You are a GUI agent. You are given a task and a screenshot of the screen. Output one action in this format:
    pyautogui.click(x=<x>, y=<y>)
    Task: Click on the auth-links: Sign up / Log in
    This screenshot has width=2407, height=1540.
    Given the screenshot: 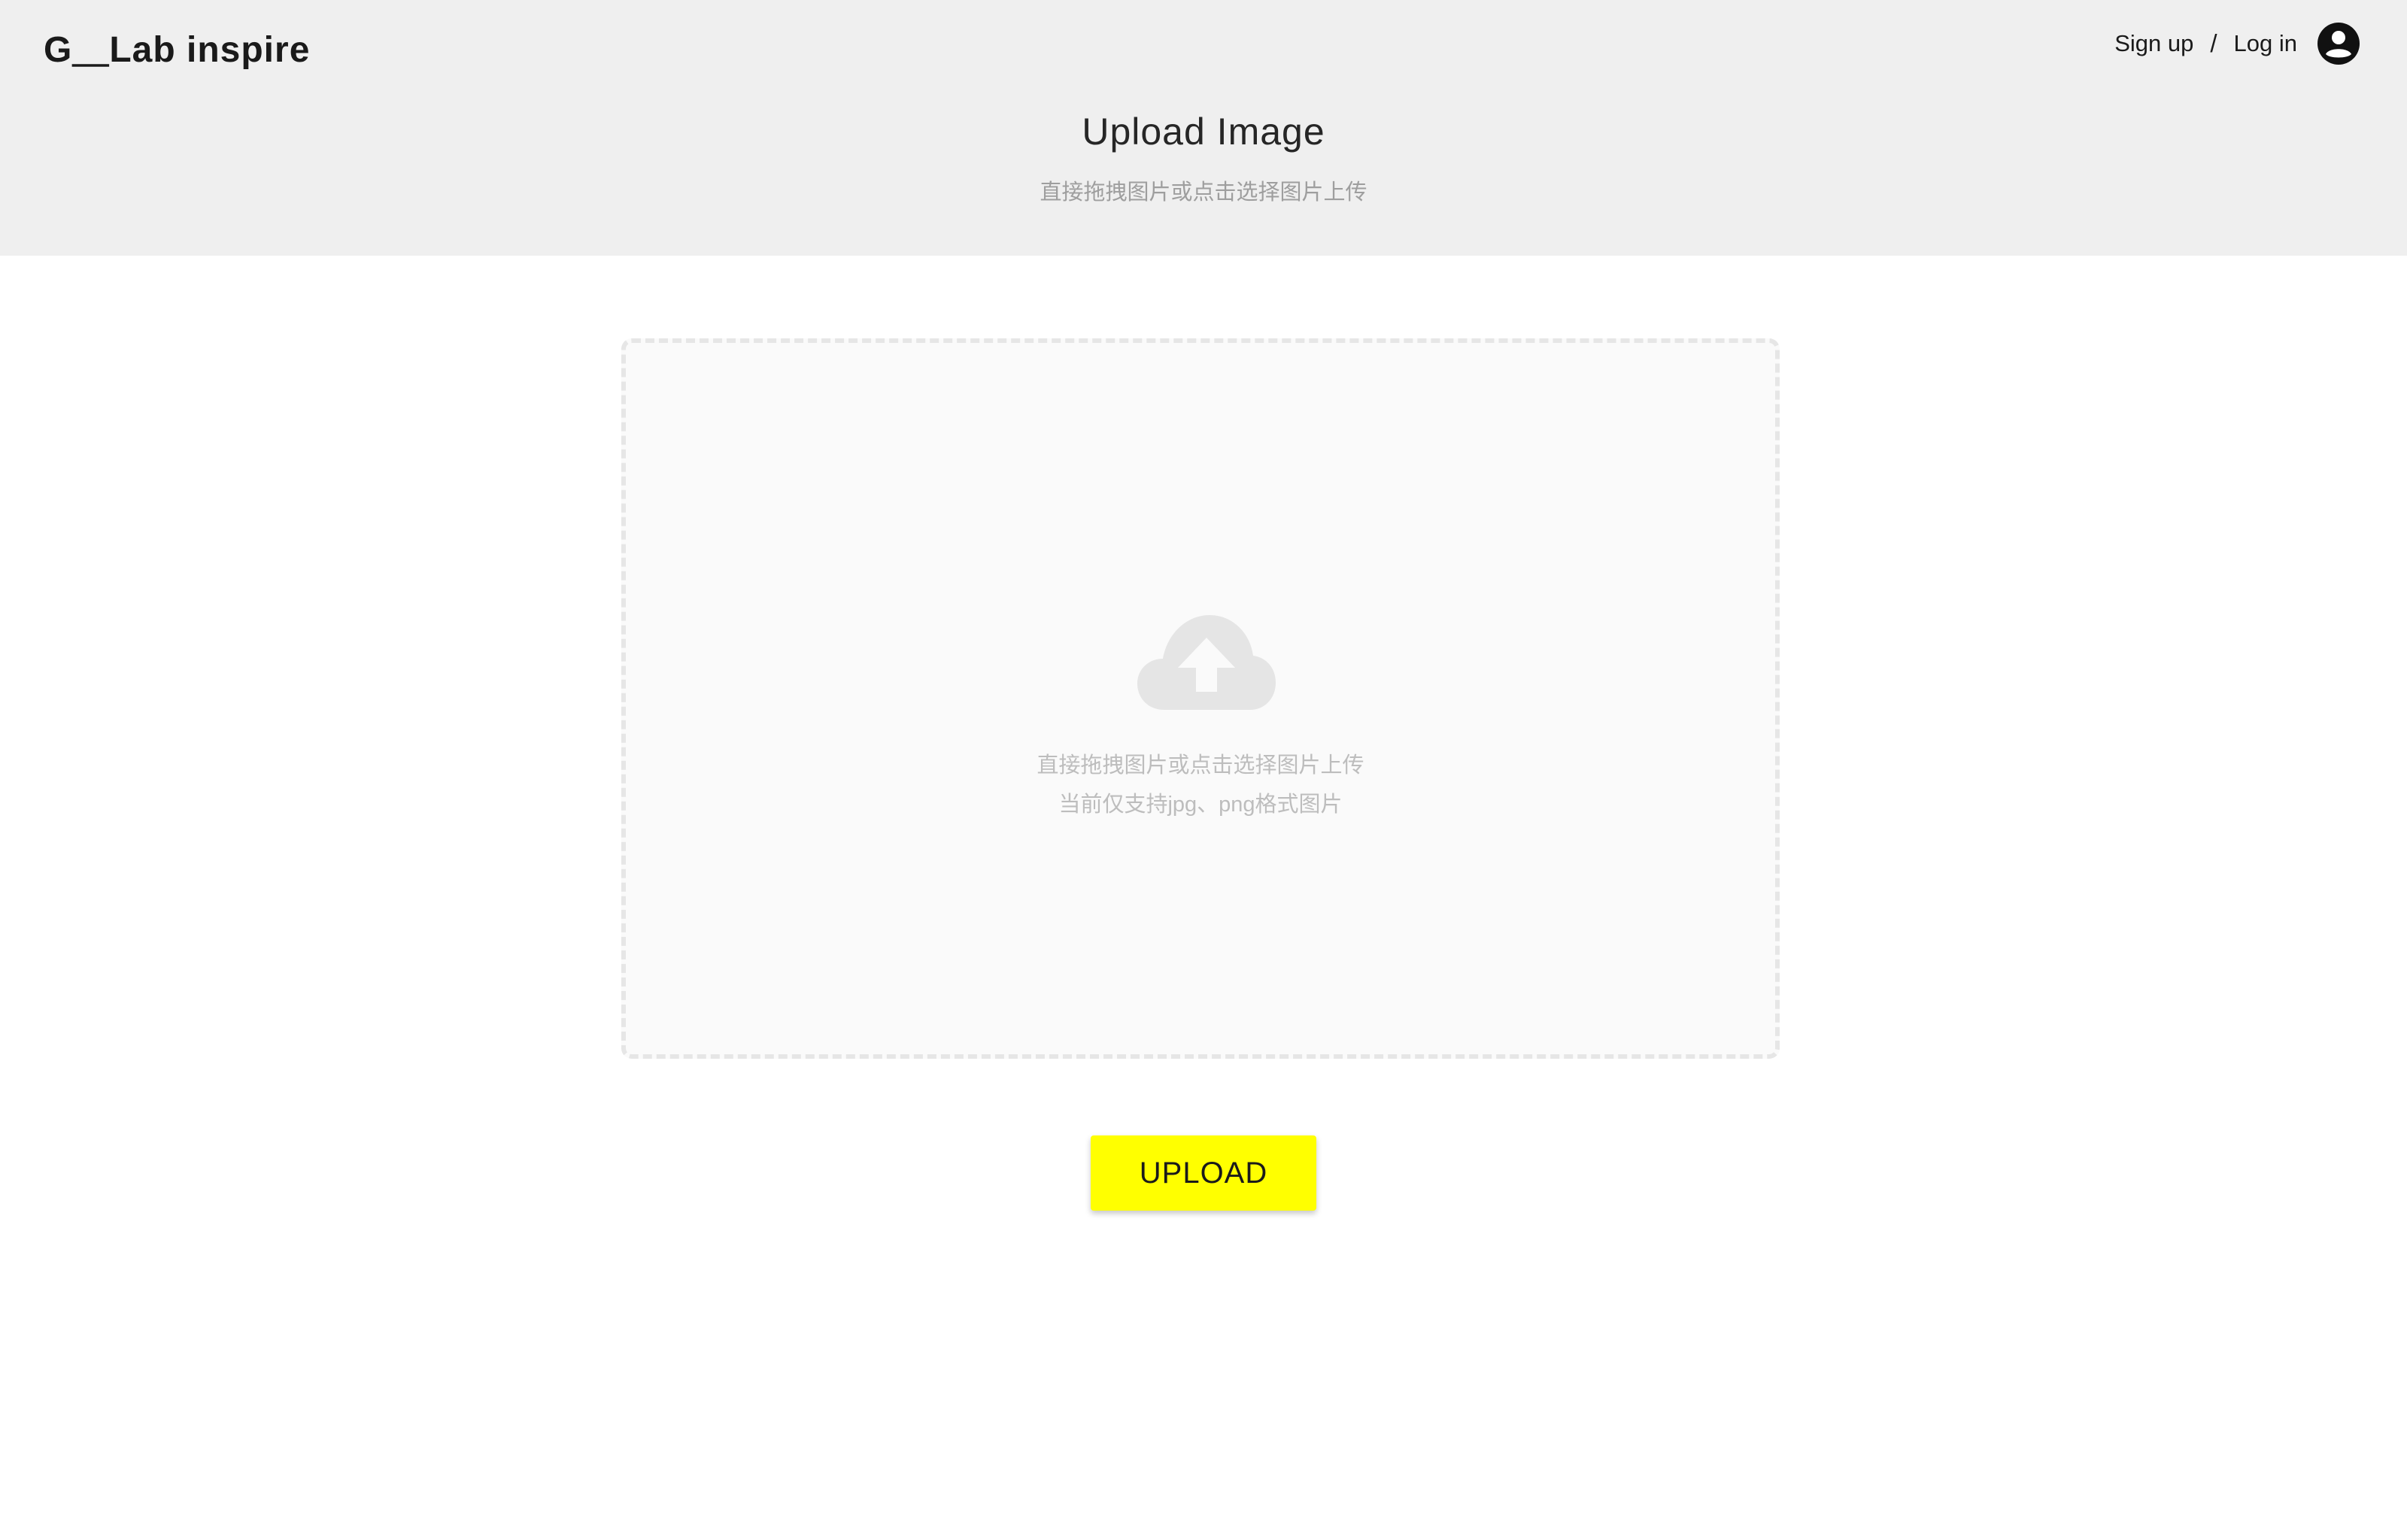 What is the action you would take?
    pyautogui.click(x=2237, y=44)
    